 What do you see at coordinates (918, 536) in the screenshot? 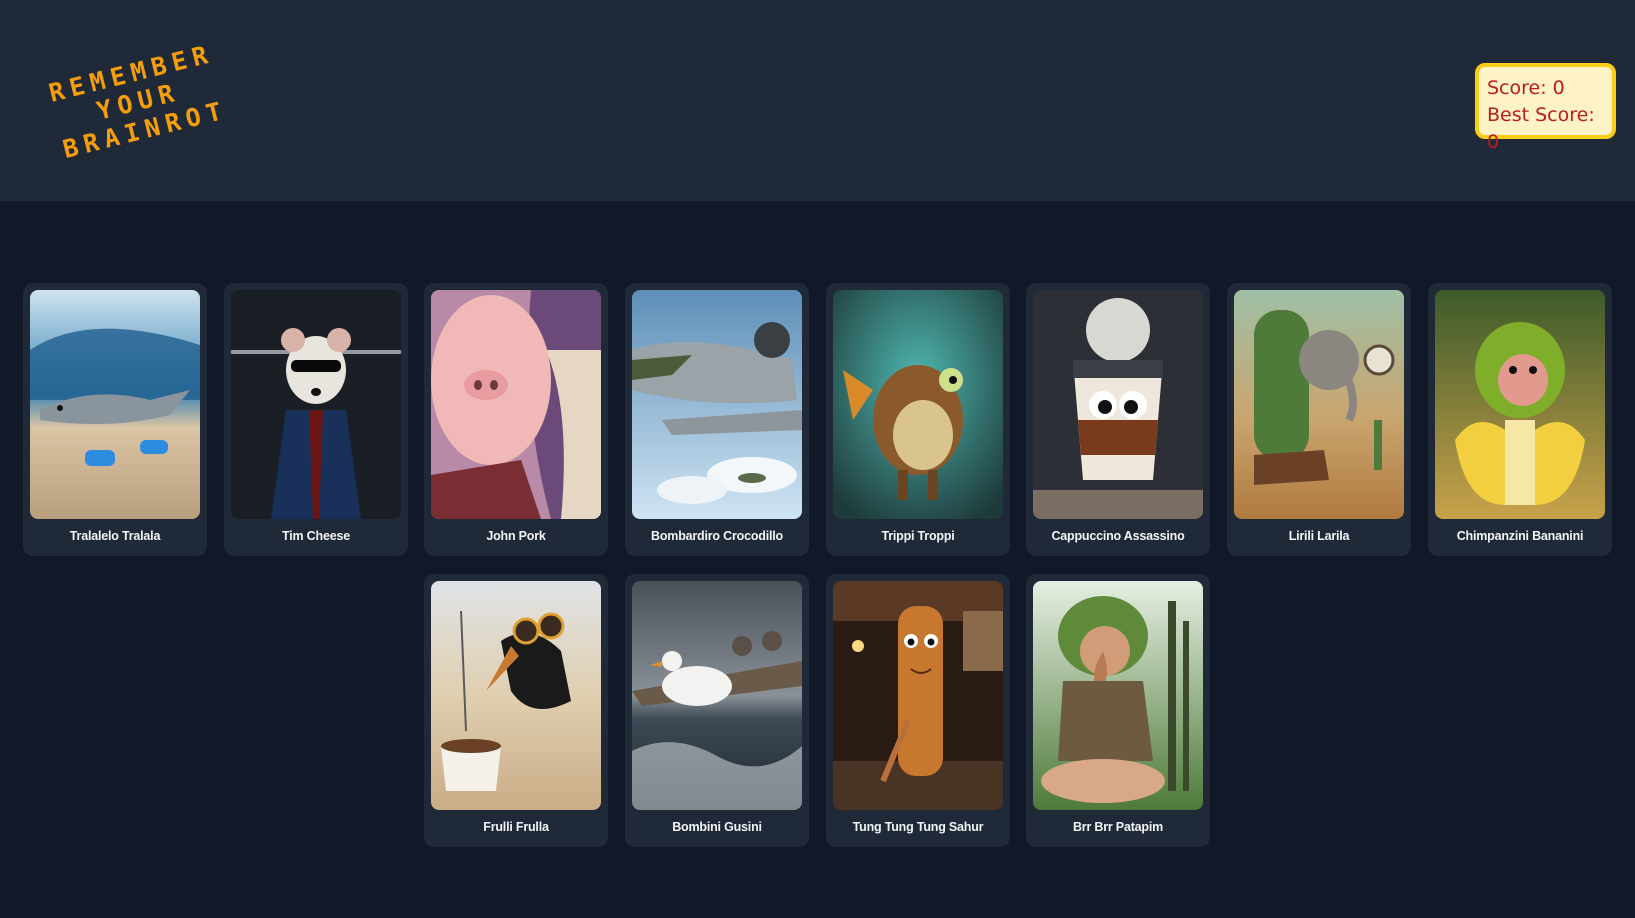
I see `card-name: Trippi Troppi` at bounding box center [918, 536].